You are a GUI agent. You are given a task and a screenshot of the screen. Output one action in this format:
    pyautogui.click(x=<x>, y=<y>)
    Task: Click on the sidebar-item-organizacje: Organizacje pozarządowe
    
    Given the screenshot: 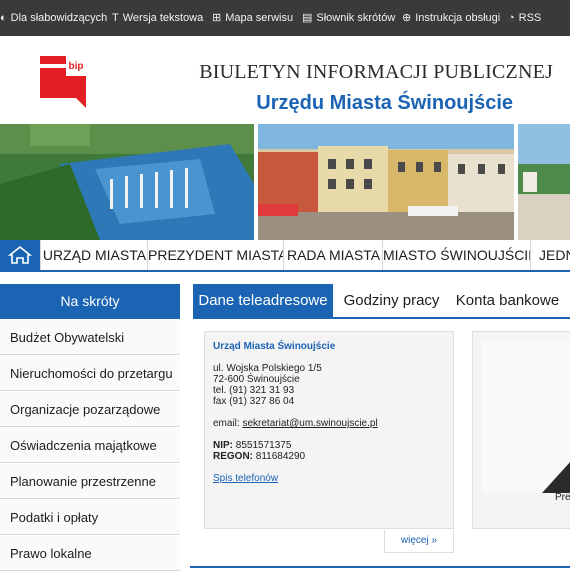 What is the action you would take?
    pyautogui.click(x=90, y=409)
    